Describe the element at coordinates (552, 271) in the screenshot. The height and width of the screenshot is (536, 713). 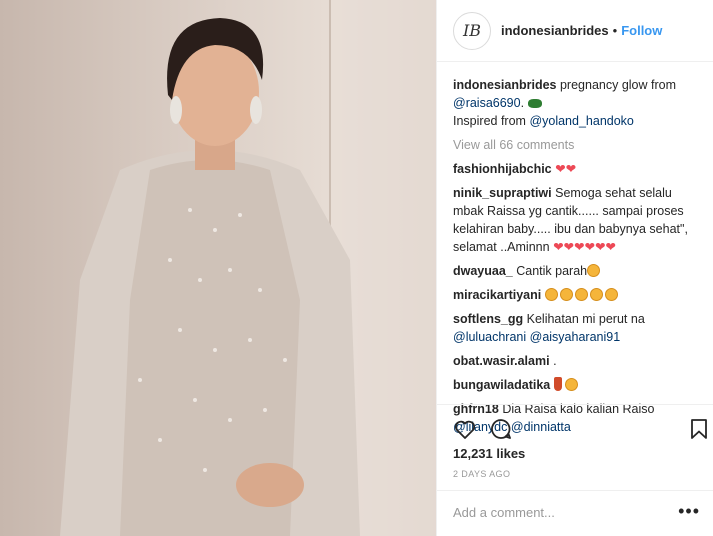
I see `comment-text: Cantik parah` at that location.